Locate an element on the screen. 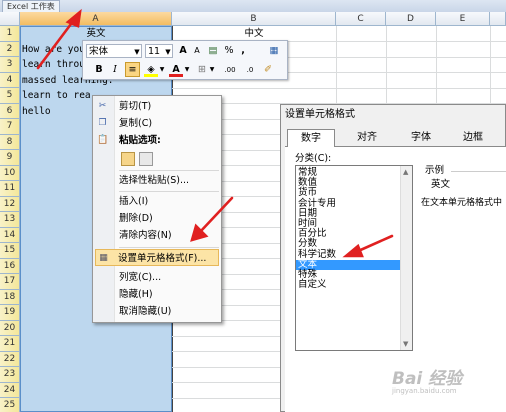  row-header: 17 is located at coordinates (10, 282).